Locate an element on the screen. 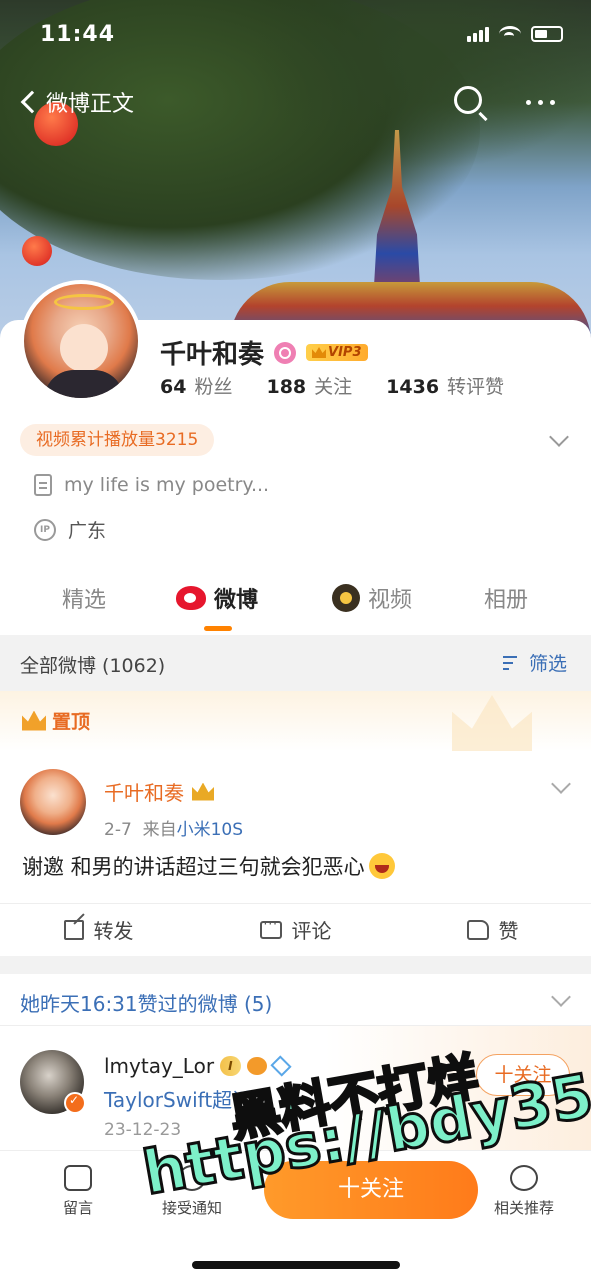  ip-location-row: IP 广东 is located at coordinates (70, 529).